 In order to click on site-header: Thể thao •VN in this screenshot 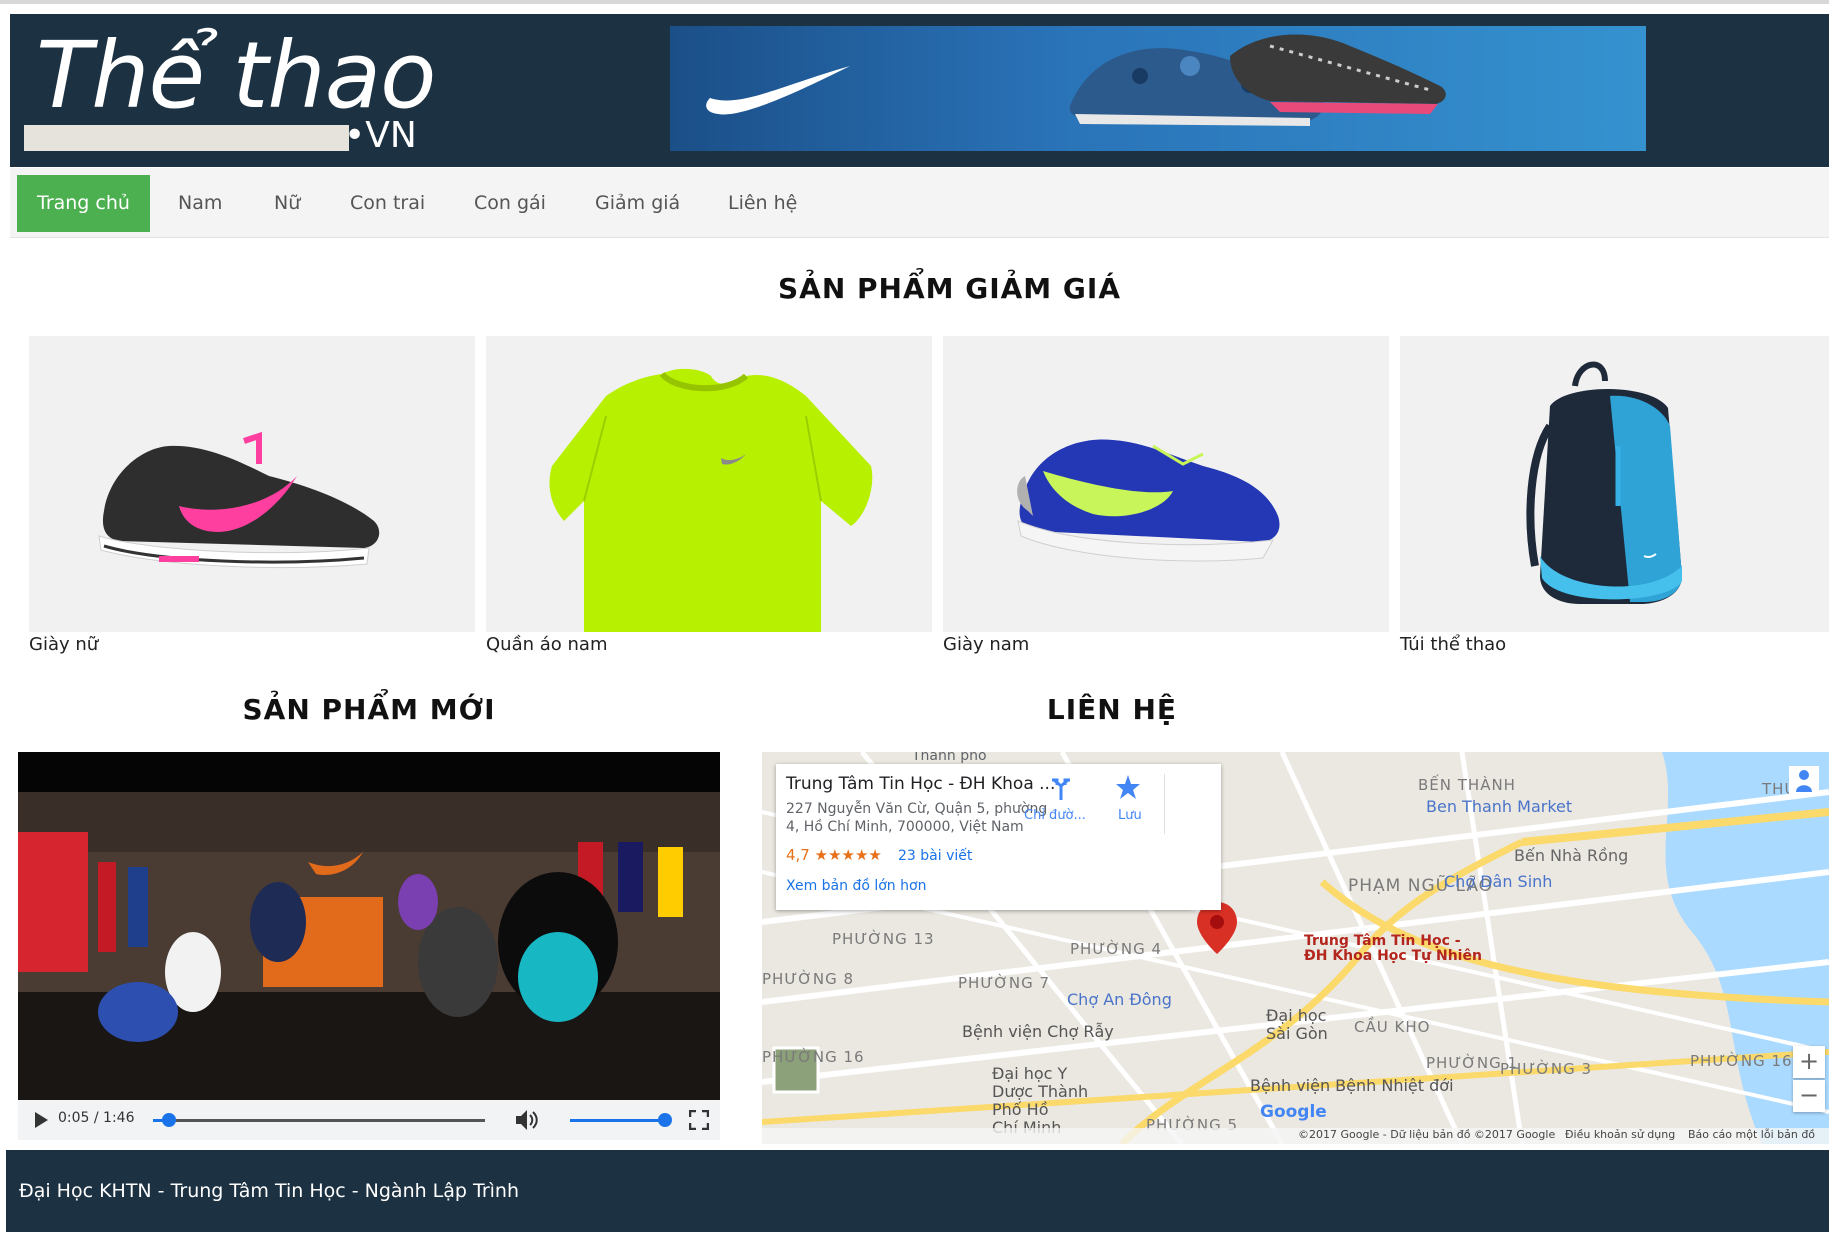, I will do `click(919, 90)`.